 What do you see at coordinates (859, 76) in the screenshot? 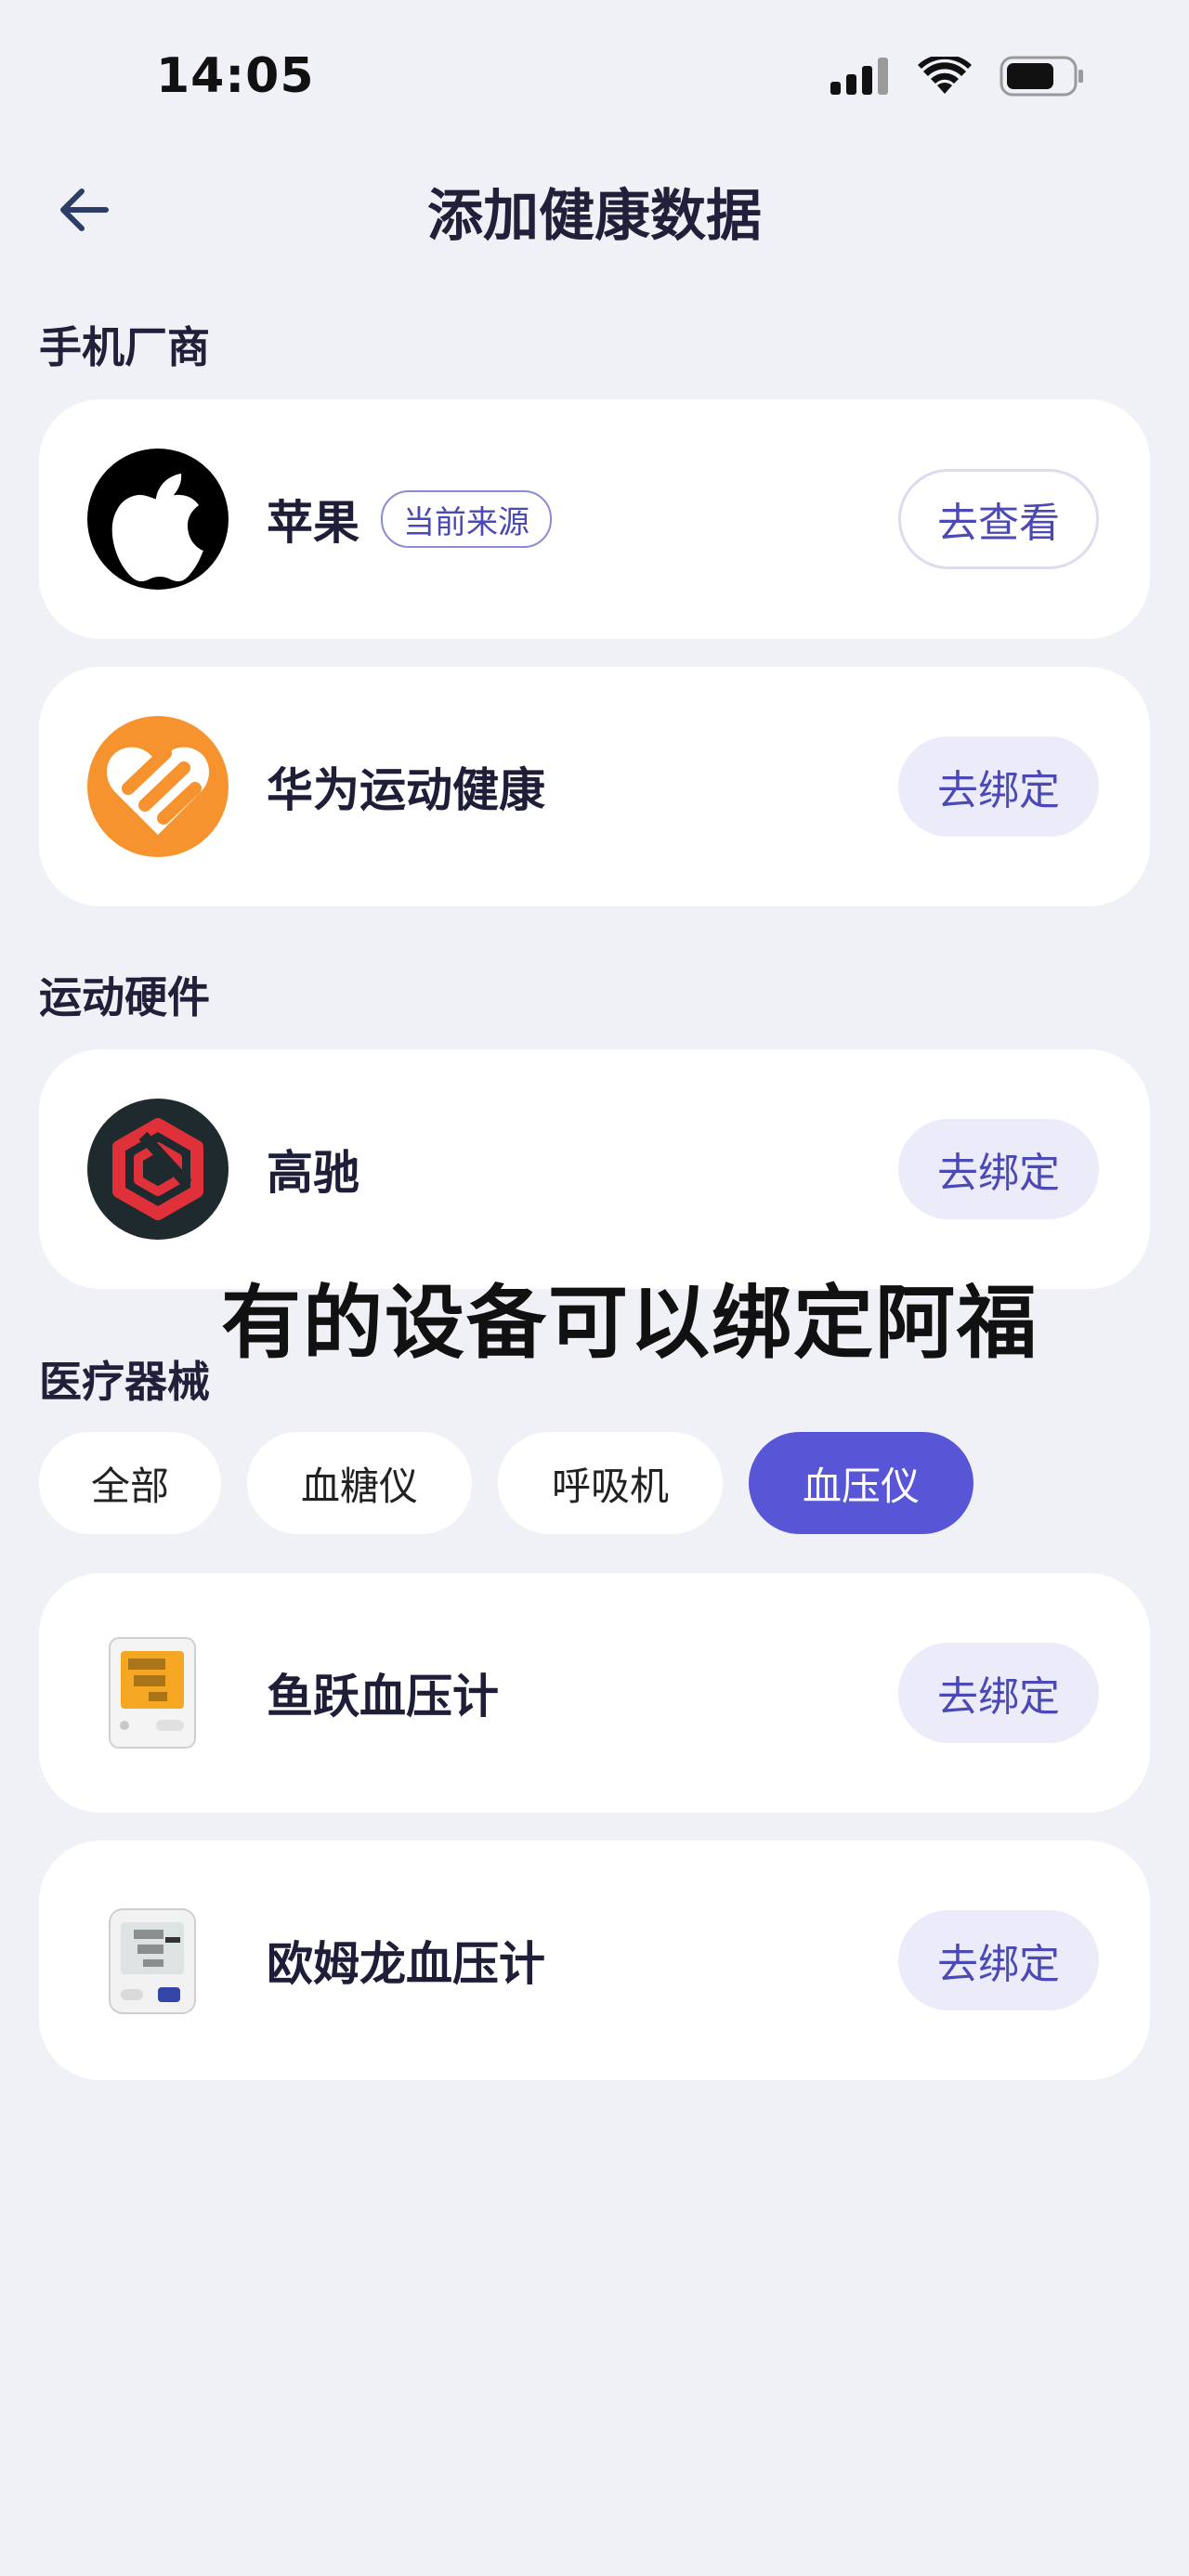
I see `signal-icon` at bounding box center [859, 76].